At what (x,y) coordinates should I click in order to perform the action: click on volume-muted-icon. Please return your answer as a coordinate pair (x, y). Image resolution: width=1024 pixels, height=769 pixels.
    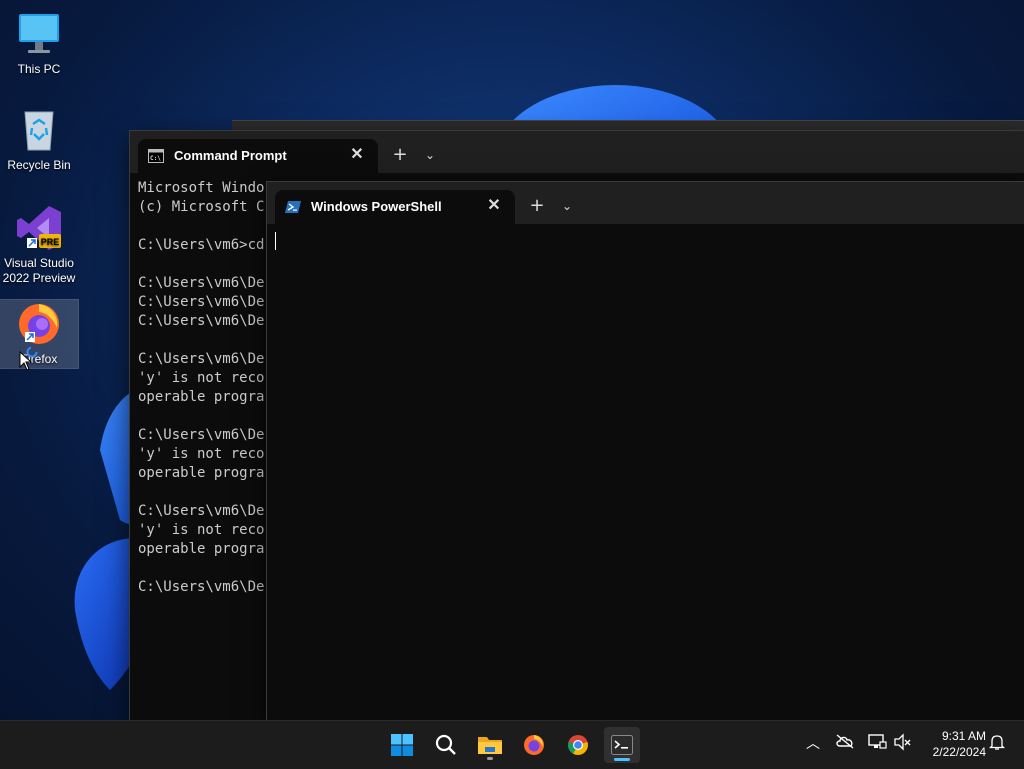
    Looking at the image, I should click on (903, 744).